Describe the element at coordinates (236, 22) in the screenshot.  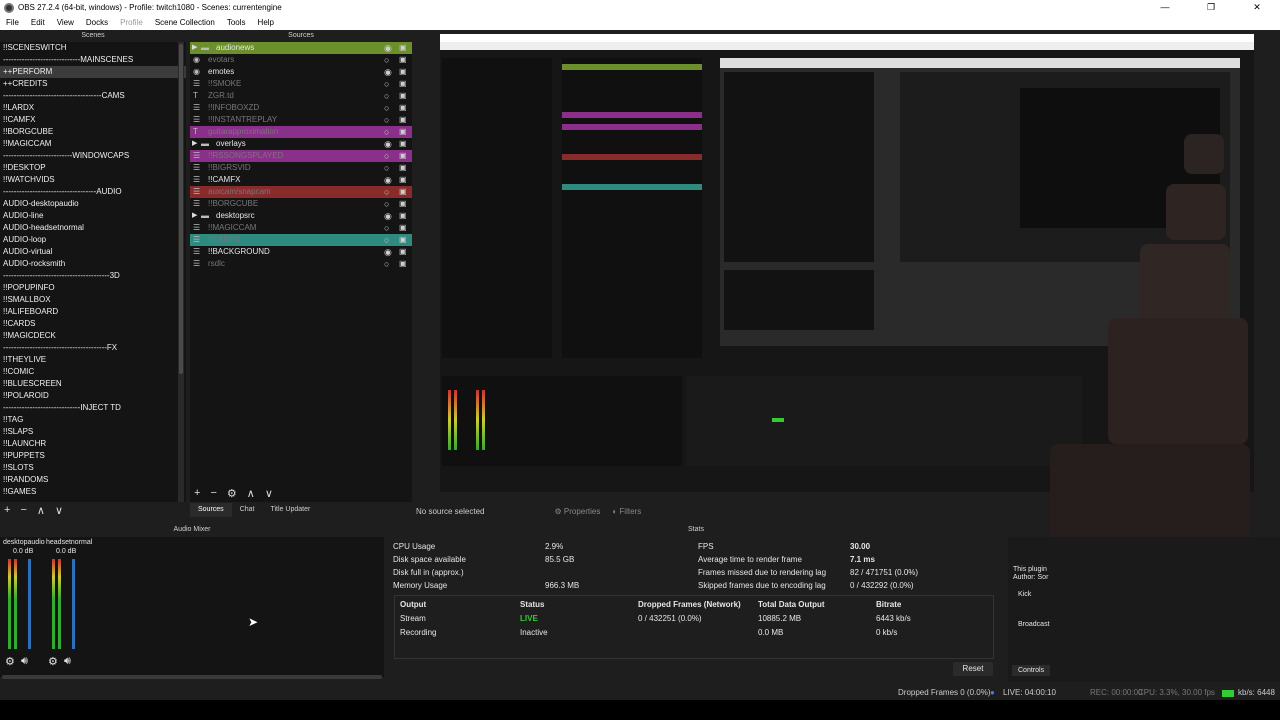
I see `menu-tools: Tools` at that location.